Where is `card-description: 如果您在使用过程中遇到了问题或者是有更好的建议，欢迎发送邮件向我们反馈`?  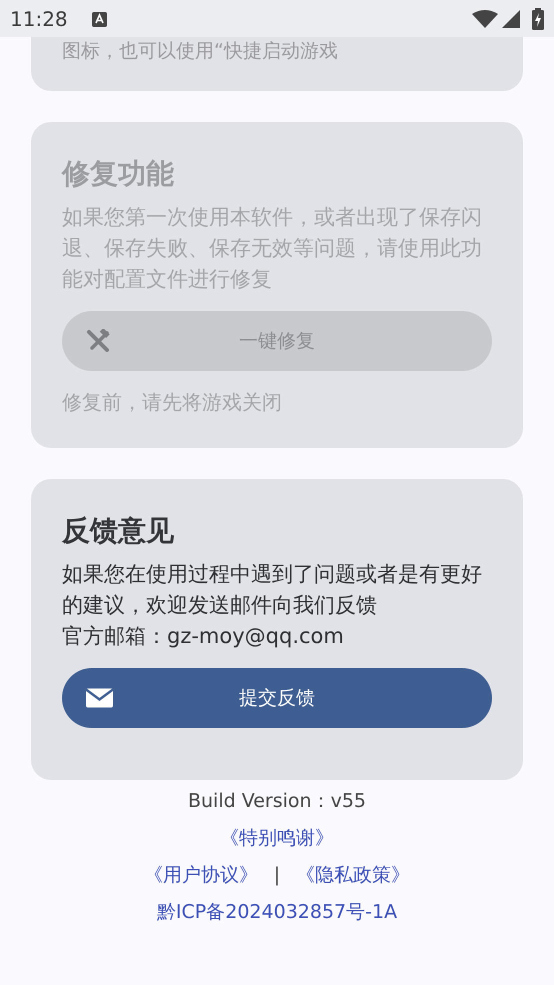
card-description: 如果您在使用过程中遇到了问题或者是有更好的建议，欢迎发送邮件向我们反馈 is located at coordinates (272, 590).